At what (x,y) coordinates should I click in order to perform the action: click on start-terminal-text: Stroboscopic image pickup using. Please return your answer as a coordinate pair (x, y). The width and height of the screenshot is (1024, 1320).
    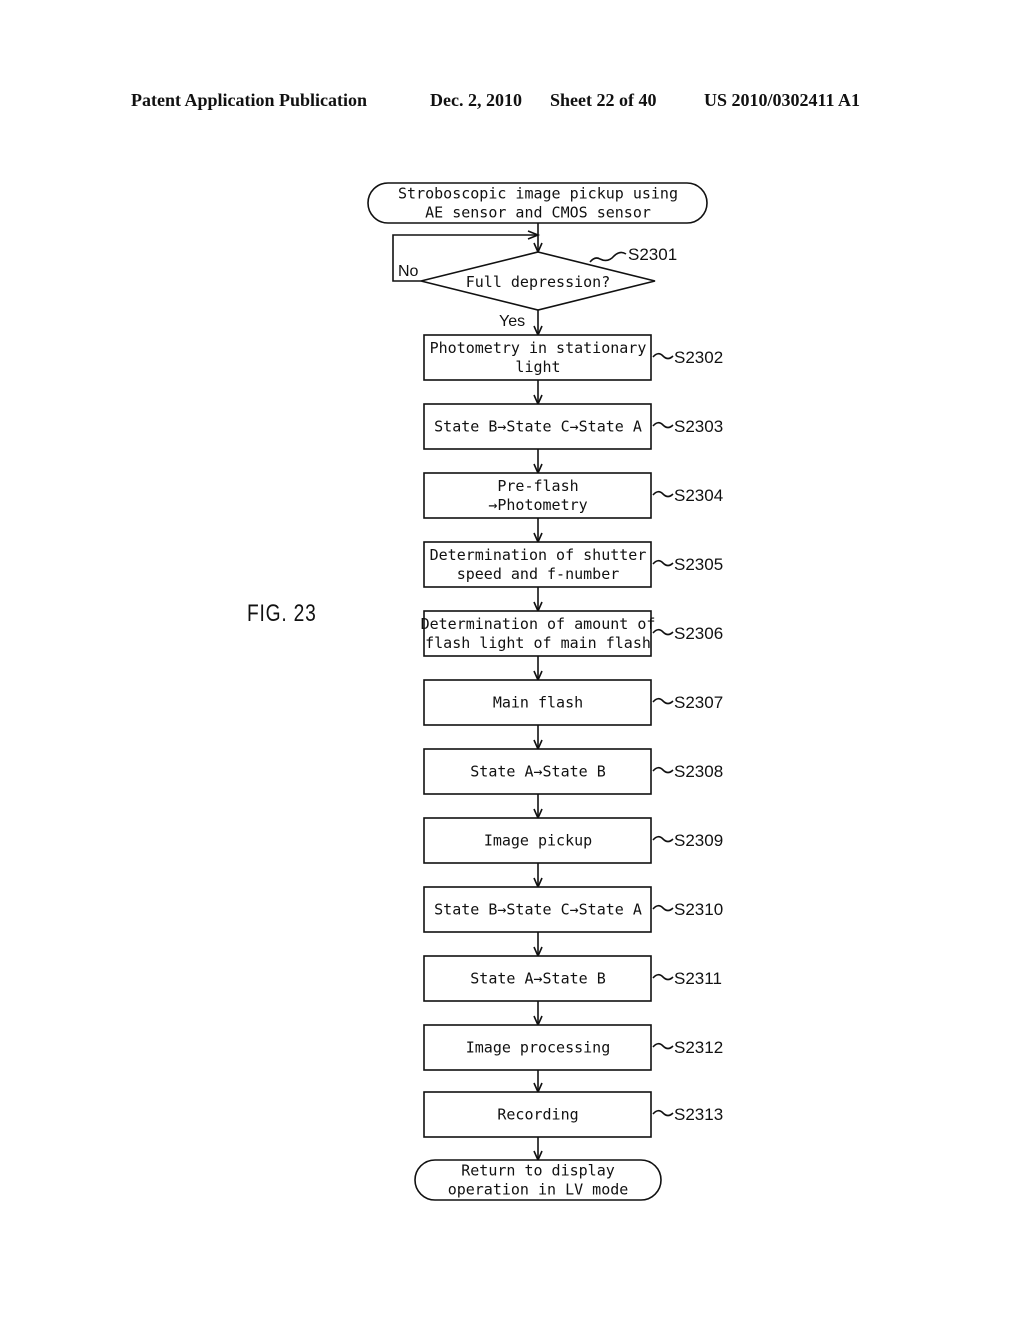
    Looking at the image, I should click on (538, 194).